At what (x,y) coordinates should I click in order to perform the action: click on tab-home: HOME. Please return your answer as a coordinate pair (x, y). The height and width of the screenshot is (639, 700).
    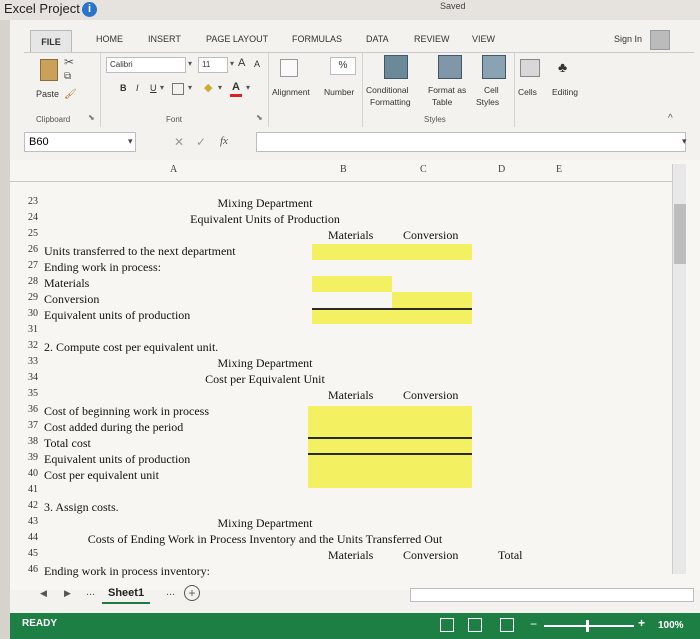
    Looking at the image, I should click on (109, 39).